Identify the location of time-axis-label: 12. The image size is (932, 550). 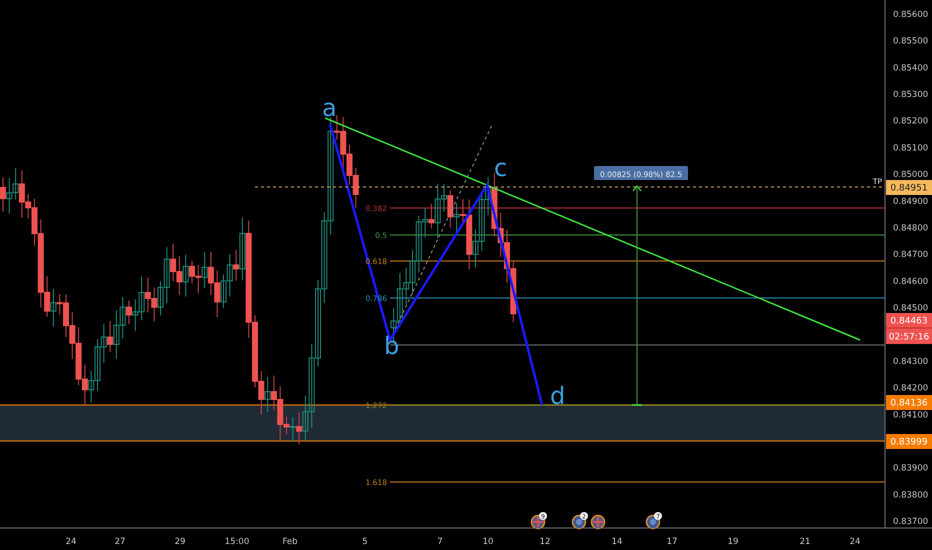
(545, 542).